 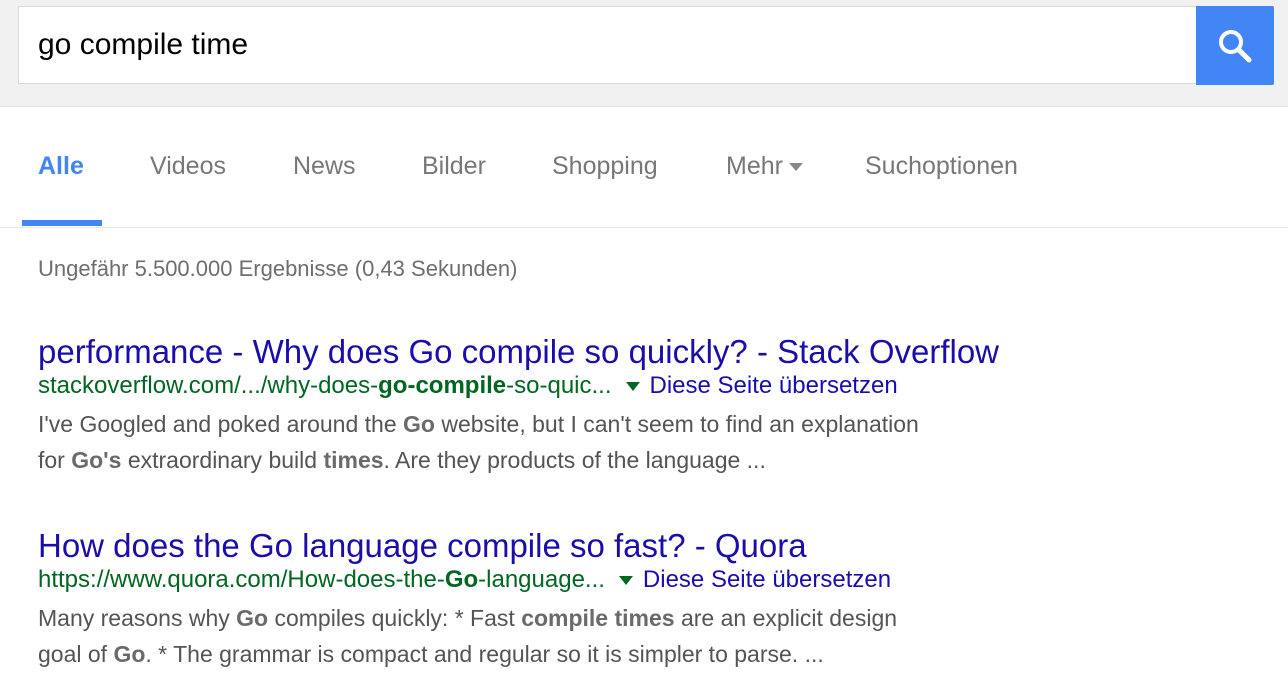 I want to click on tab-mehr: Mehr, so click(x=764, y=166).